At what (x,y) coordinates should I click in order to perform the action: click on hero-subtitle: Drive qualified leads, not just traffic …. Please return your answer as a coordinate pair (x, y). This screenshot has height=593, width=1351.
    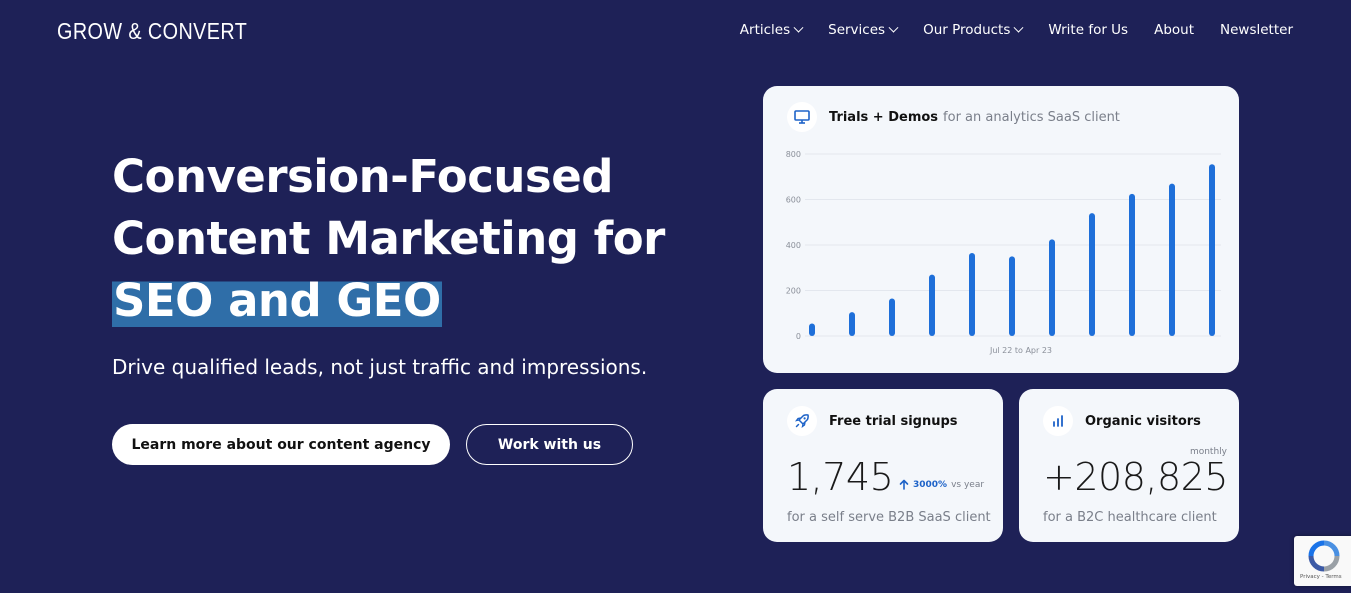
    Looking at the image, I should click on (380, 367).